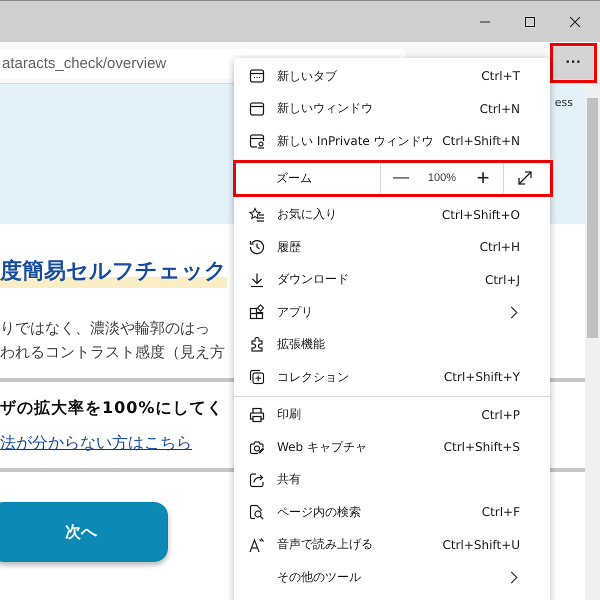 The width and height of the screenshot is (600, 600). What do you see at coordinates (392, 544) in the screenshot?
I see `menu-item: 音声で読み上げる Ctrl+Shift+U` at bounding box center [392, 544].